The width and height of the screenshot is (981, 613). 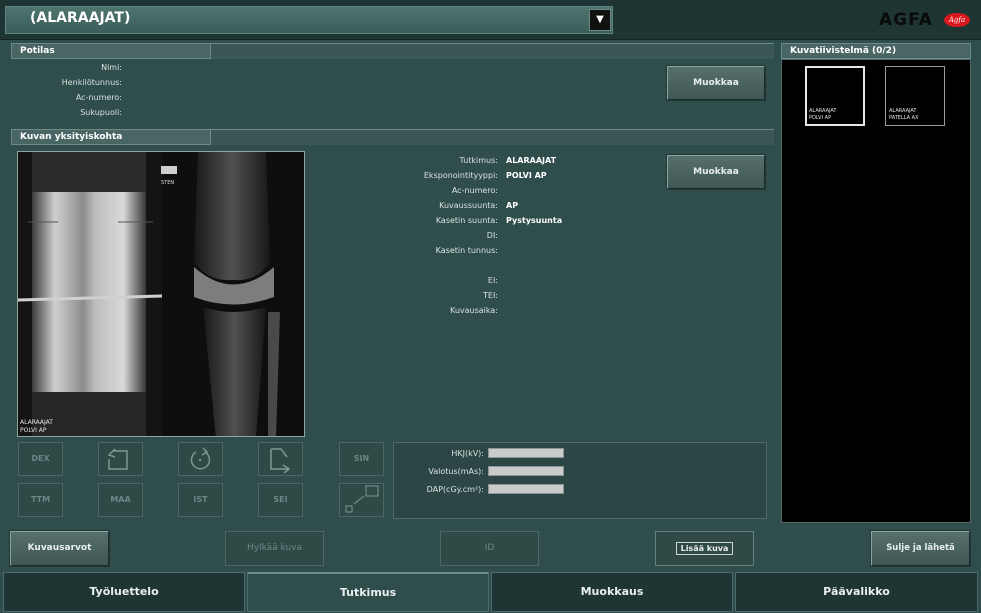 What do you see at coordinates (492, 137) in the screenshot?
I see `image-detail-panel-header-bar` at bounding box center [492, 137].